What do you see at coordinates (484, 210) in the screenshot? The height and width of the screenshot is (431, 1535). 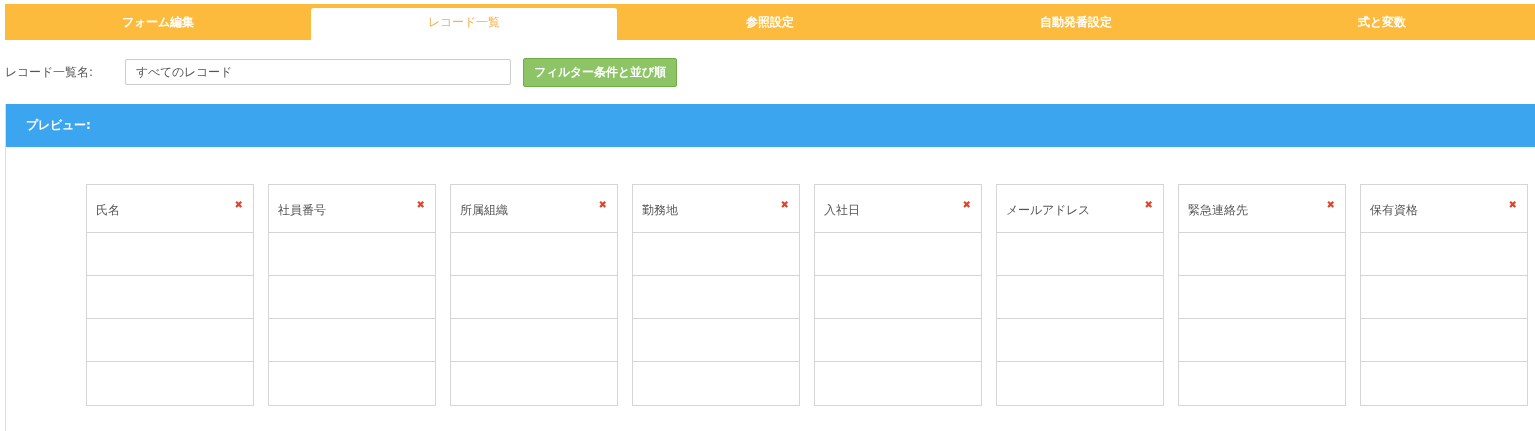 I see `column-name: 所属組織` at bounding box center [484, 210].